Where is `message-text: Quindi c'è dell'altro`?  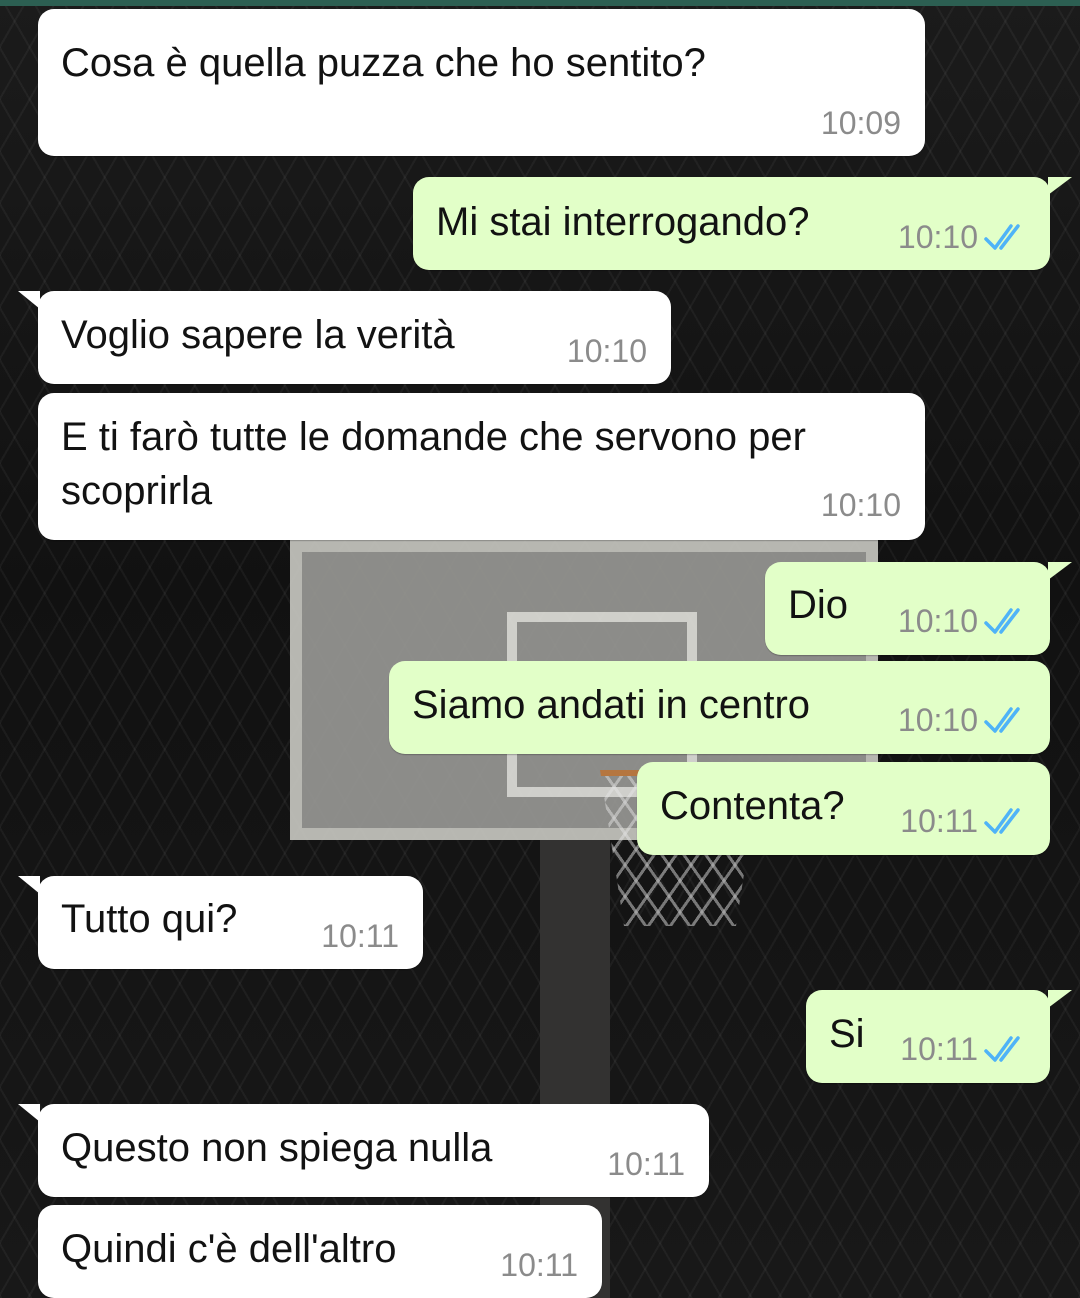 message-text: Quindi c'è dell'altro is located at coordinates (229, 1249).